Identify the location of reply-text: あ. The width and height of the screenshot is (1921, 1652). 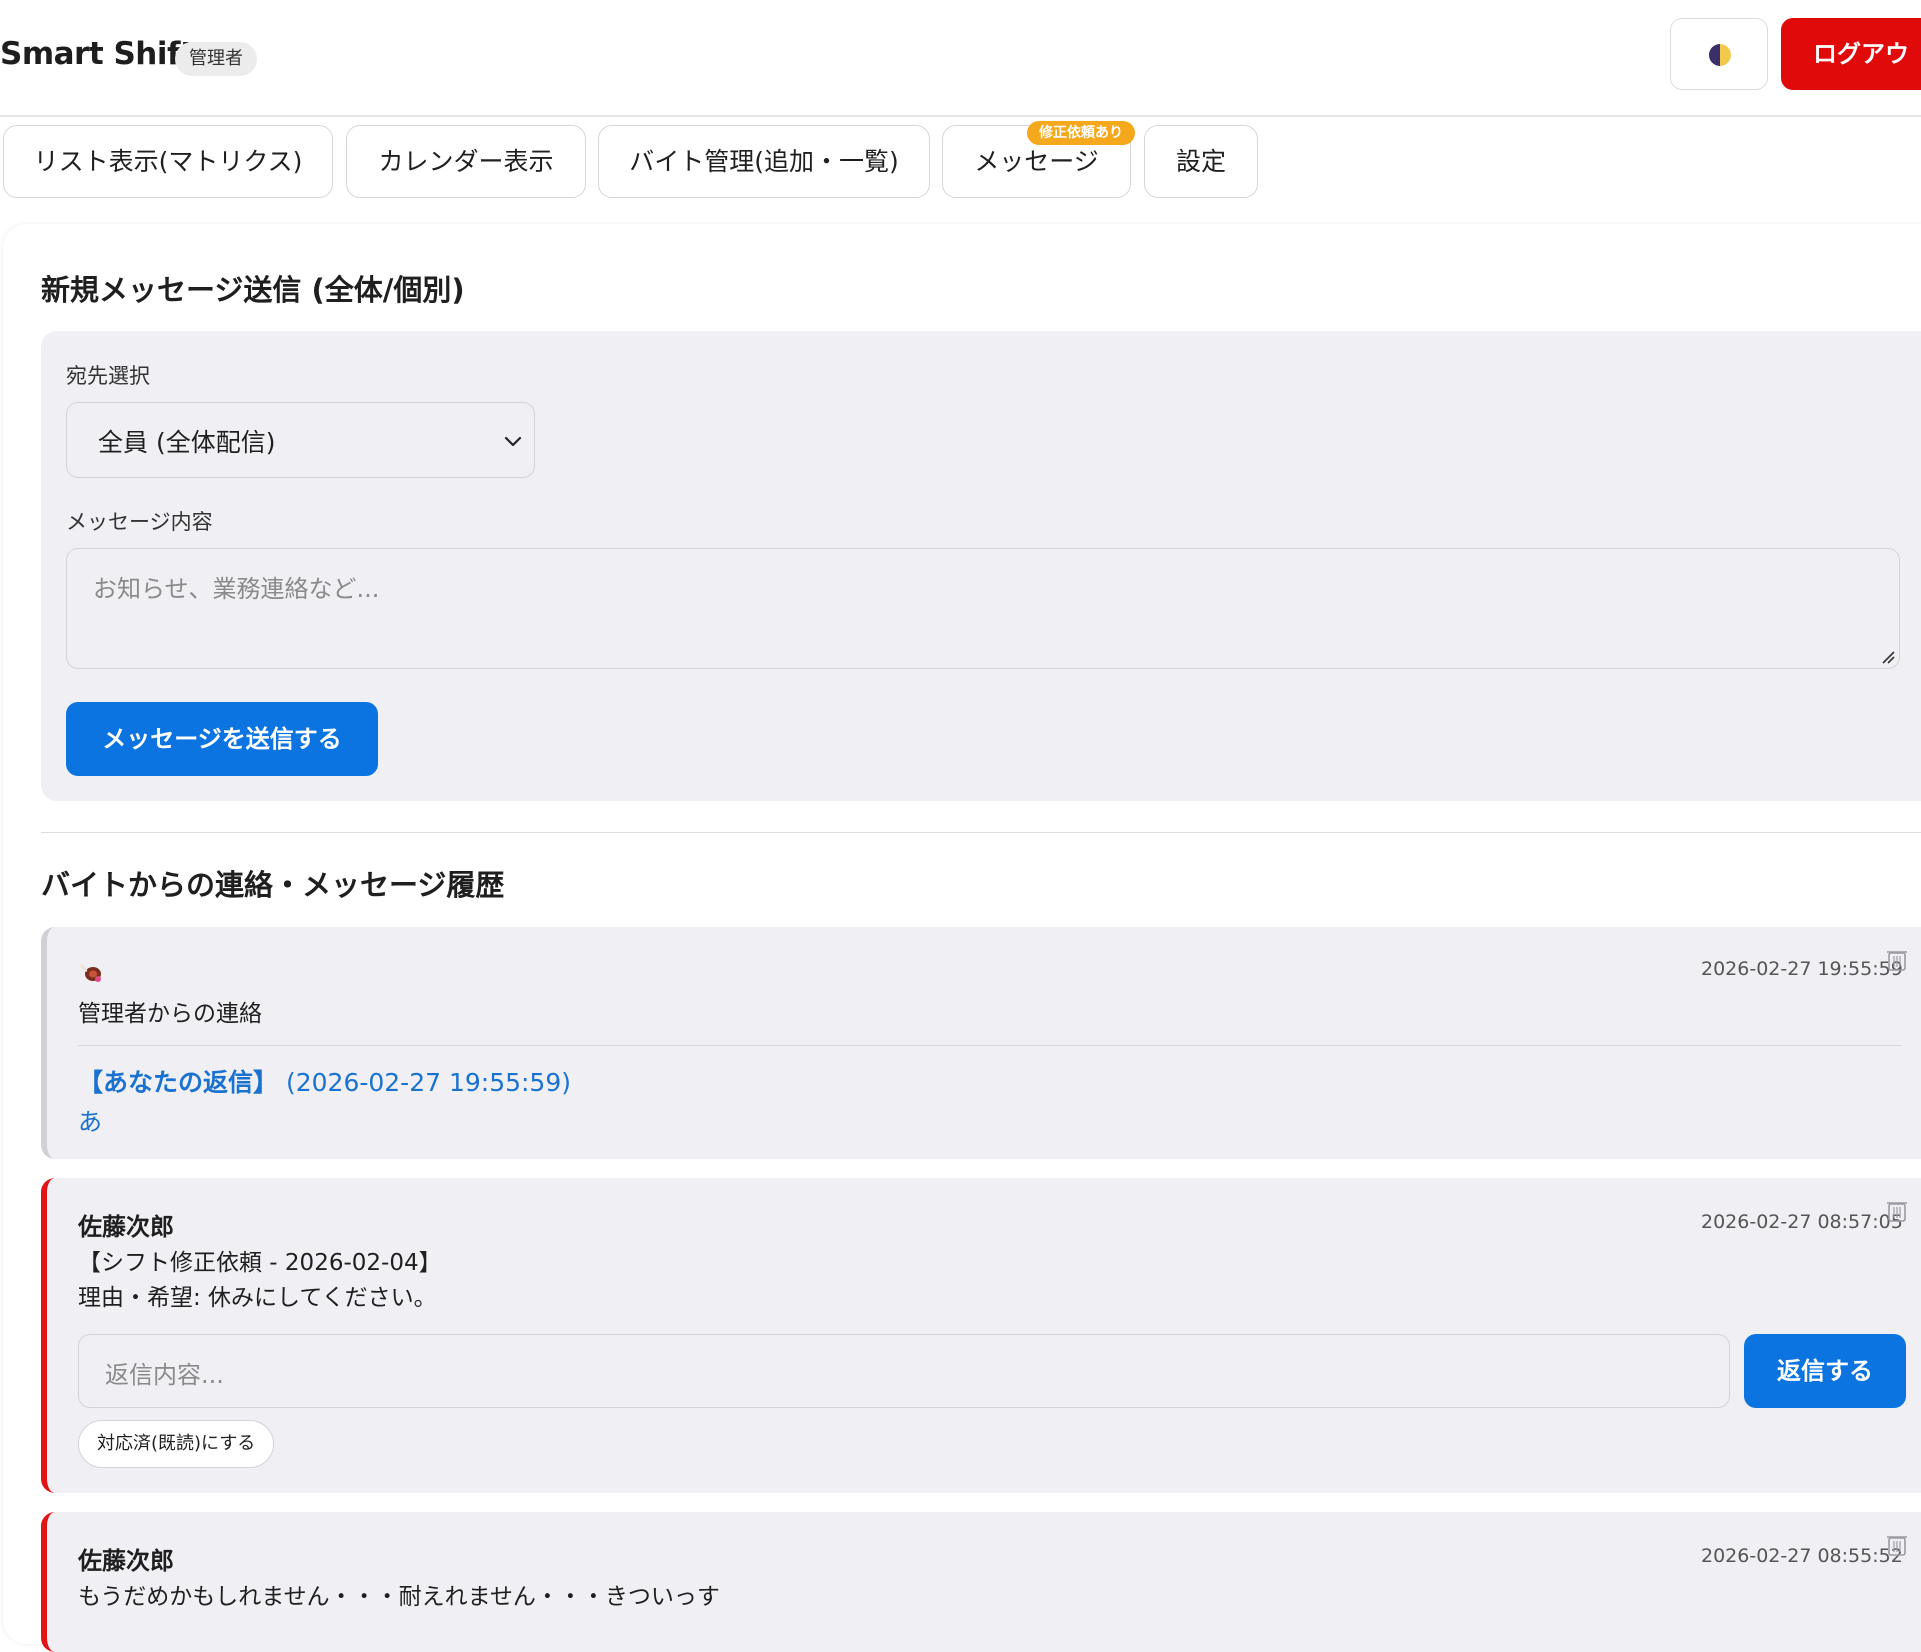
(90, 1122).